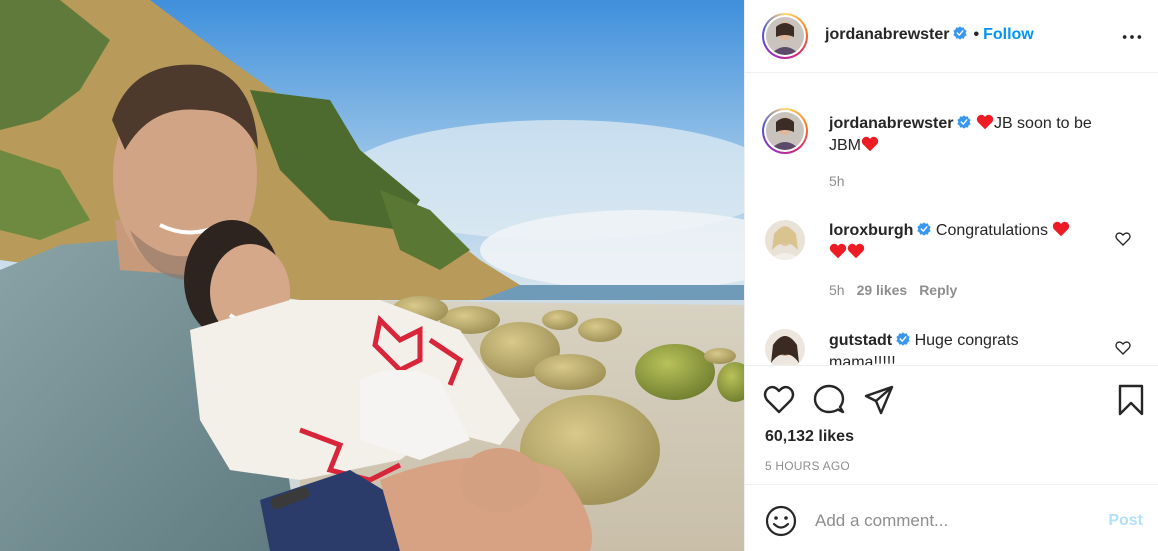 This screenshot has height=551, width=1158. Describe the element at coordinates (829, 400) in the screenshot. I see `comment-icon` at that location.